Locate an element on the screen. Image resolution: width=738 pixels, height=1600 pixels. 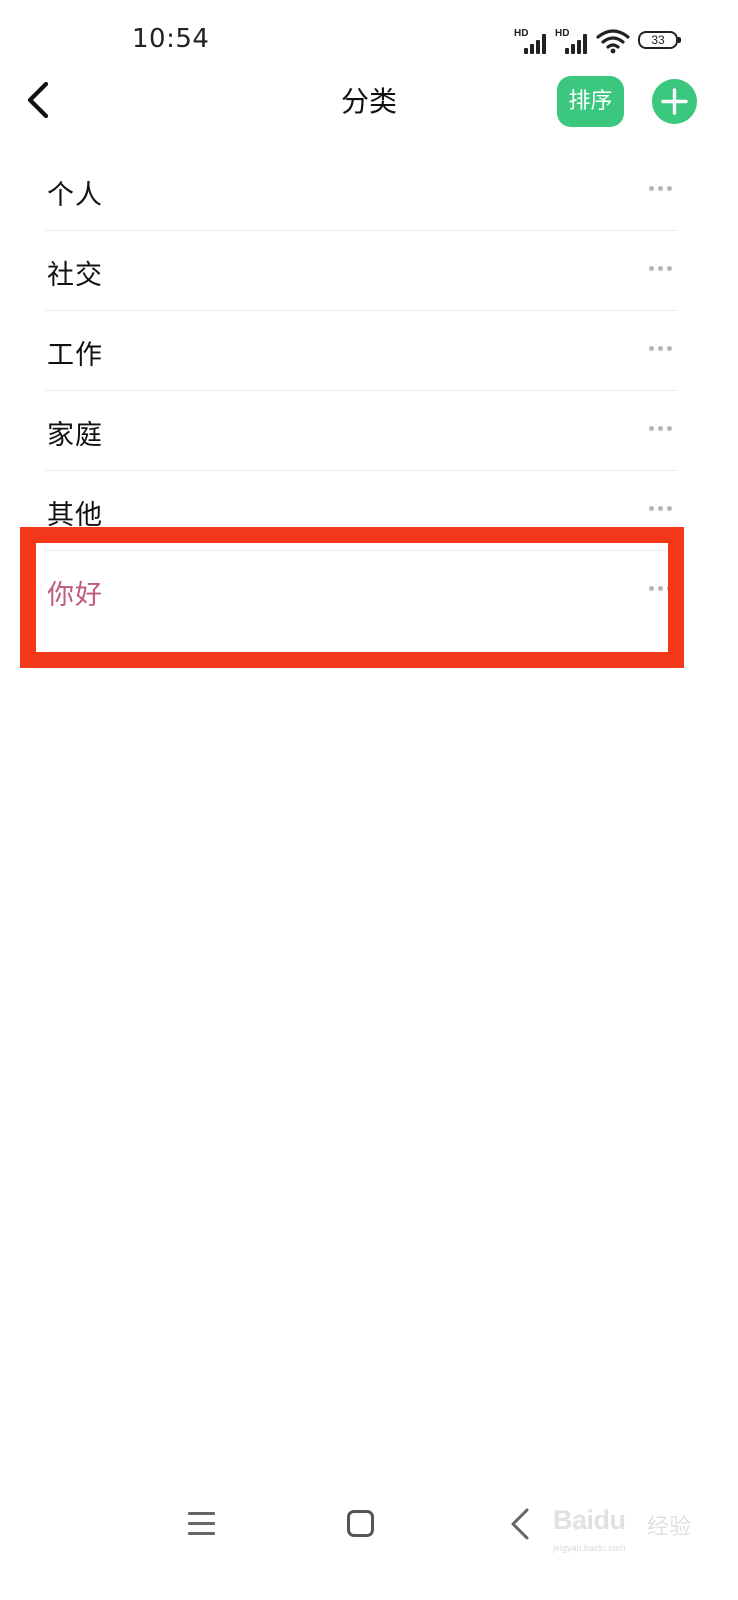
category-row-other: 其他 is located at coordinates (361, 511).